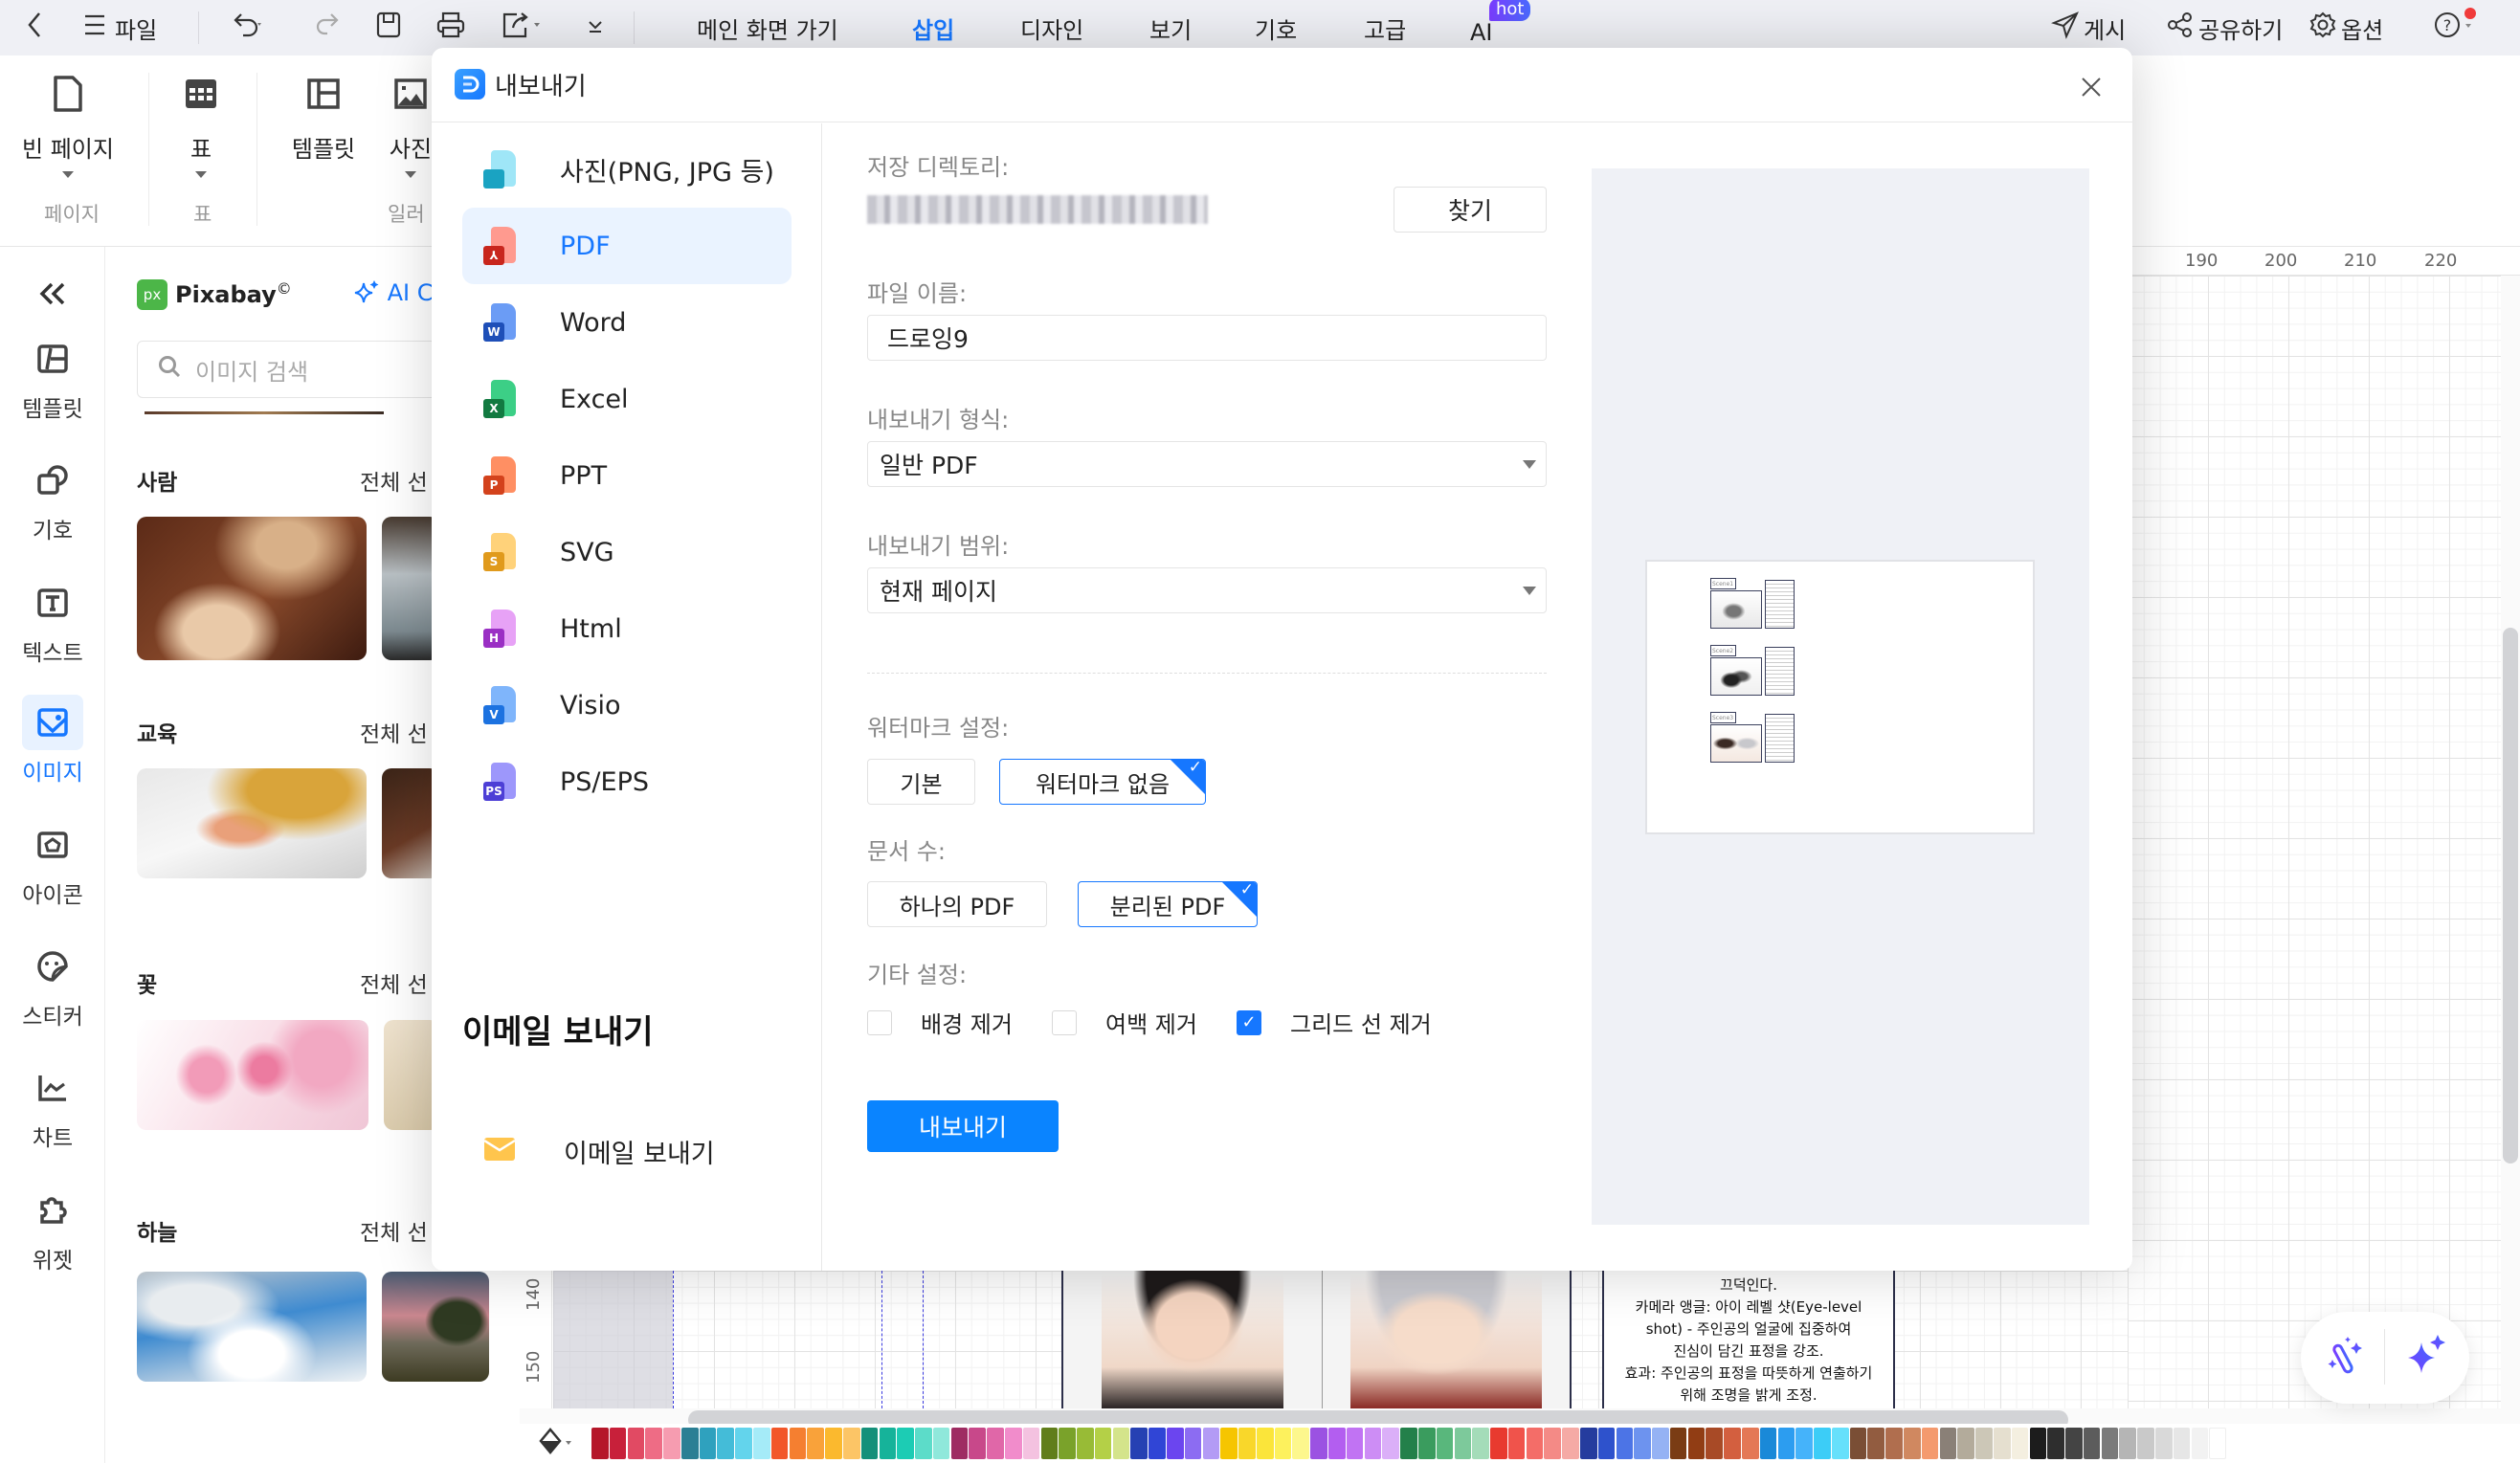 The width and height of the screenshot is (2520, 1463). I want to click on export-button: 내보내기, so click(963, 1126).